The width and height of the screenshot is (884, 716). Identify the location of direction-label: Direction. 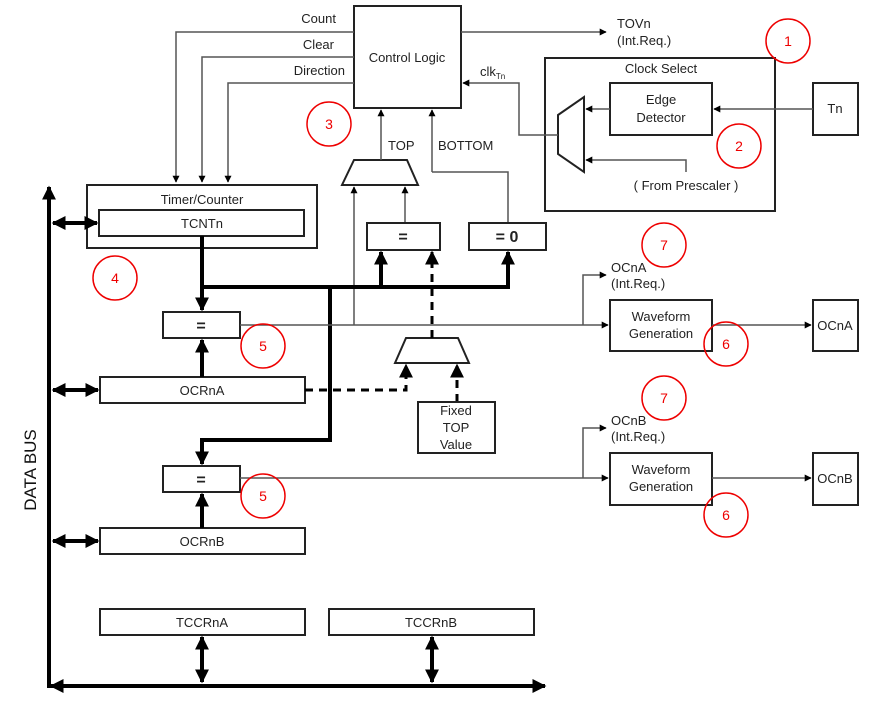
(319, 70).